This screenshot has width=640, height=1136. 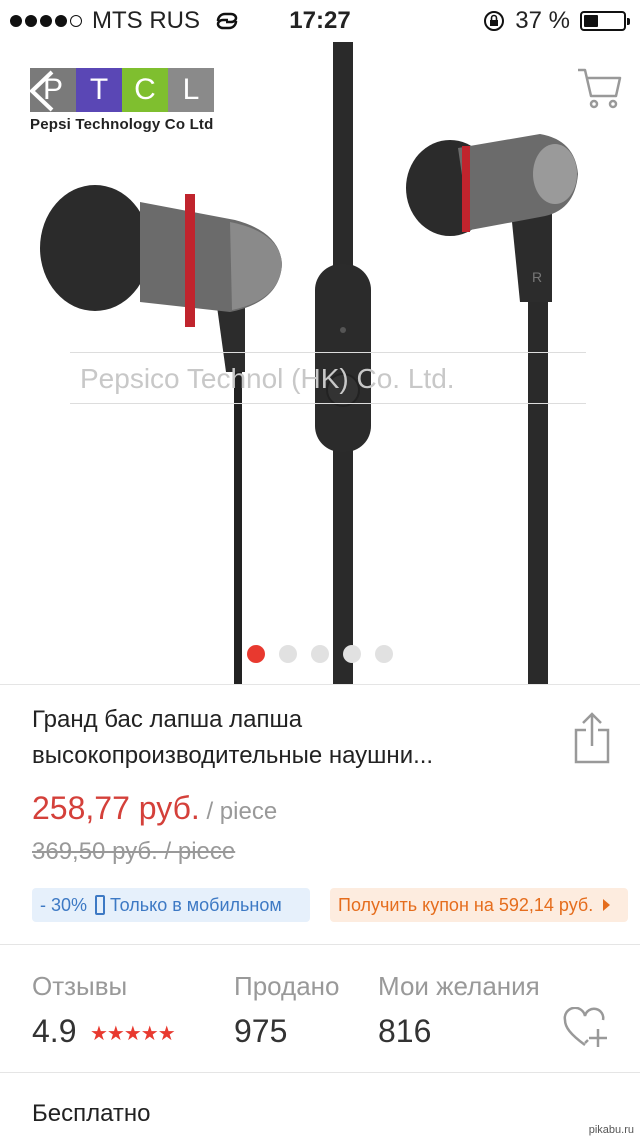 I want to click on price-value: 258,77 руб., so click(x=116, y=808).